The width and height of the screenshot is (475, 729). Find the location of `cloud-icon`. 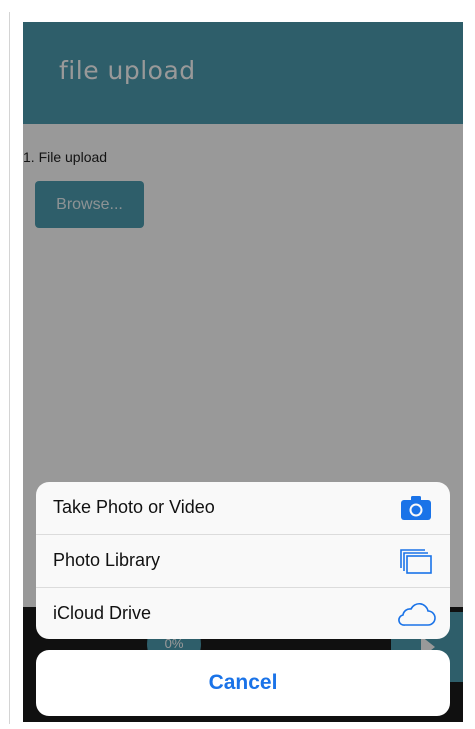

cloud-icon is located at coordinates (417, 614).